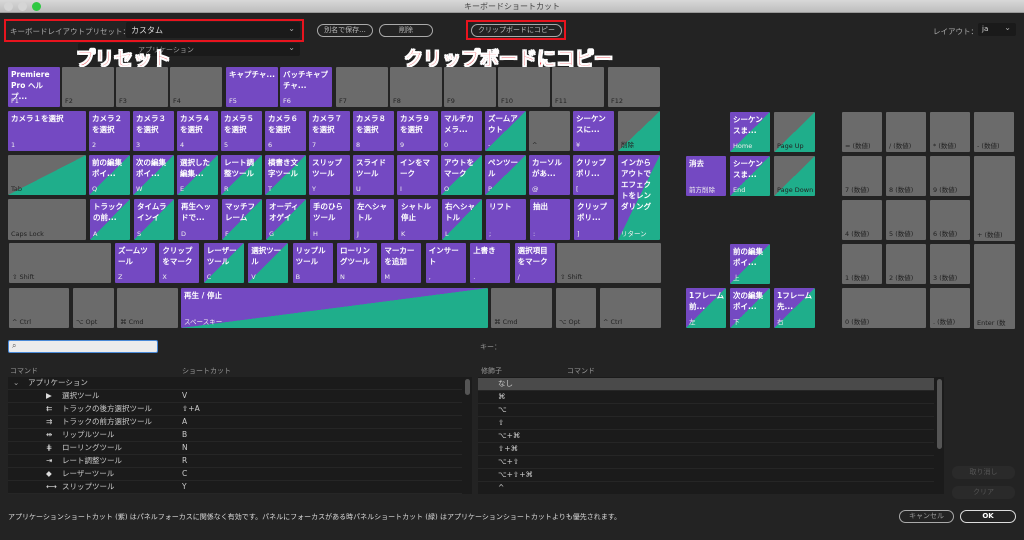  Describe the element at coordinates (153, 131) in the screenshot. I see `key-3: カメラ３を選択 3` at that location.